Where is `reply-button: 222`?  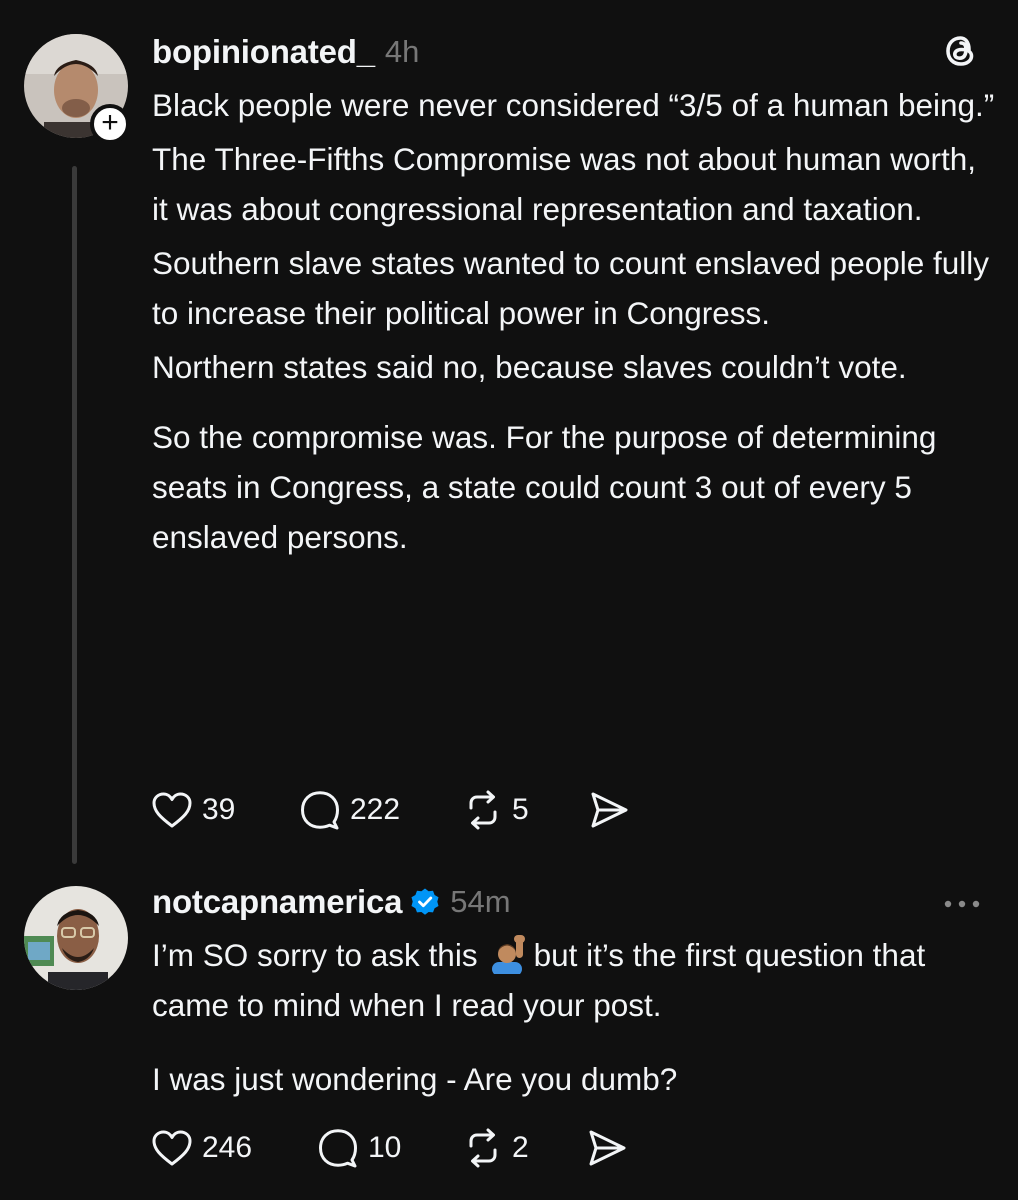 reply-button: 222 is located at coordinates (380, 810).